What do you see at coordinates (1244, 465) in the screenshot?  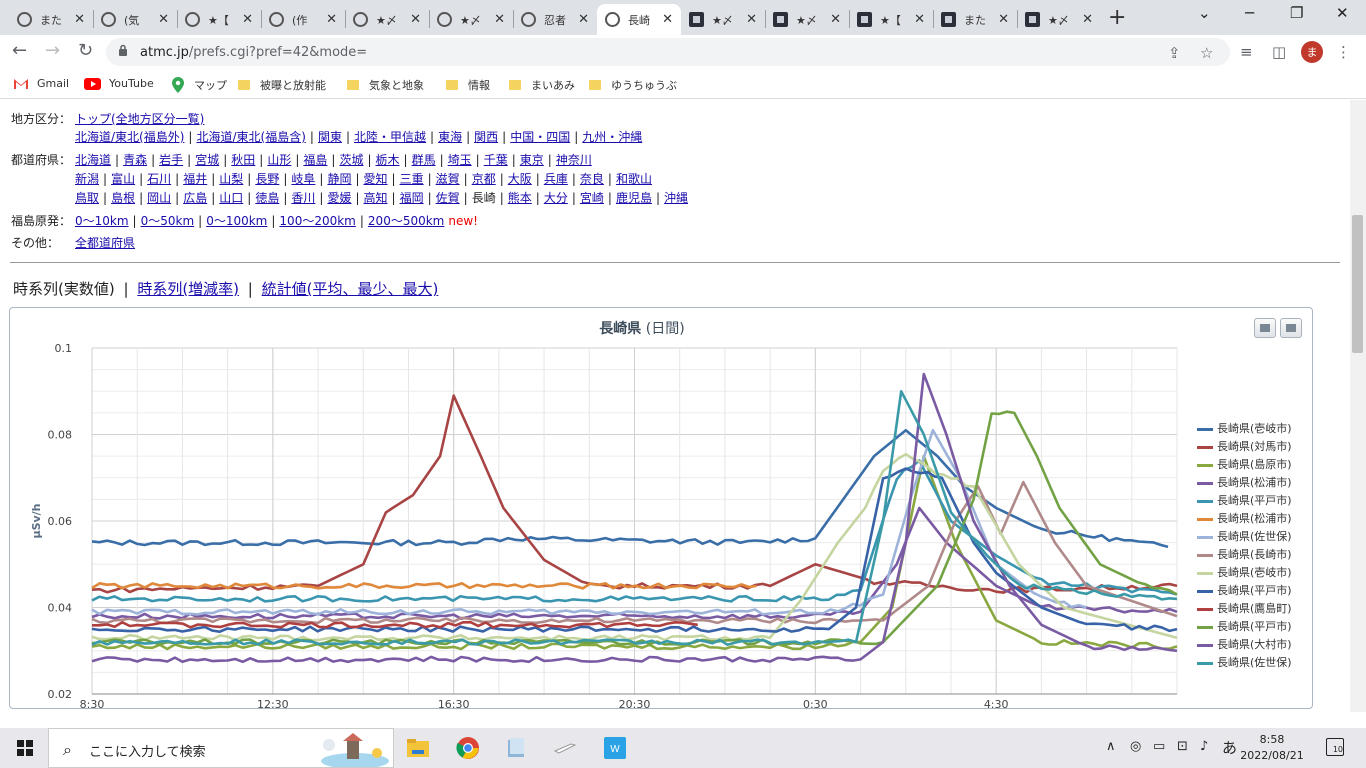 I see `legend-item: 長崎県(島原市)` at bounding box center [1244, 465].